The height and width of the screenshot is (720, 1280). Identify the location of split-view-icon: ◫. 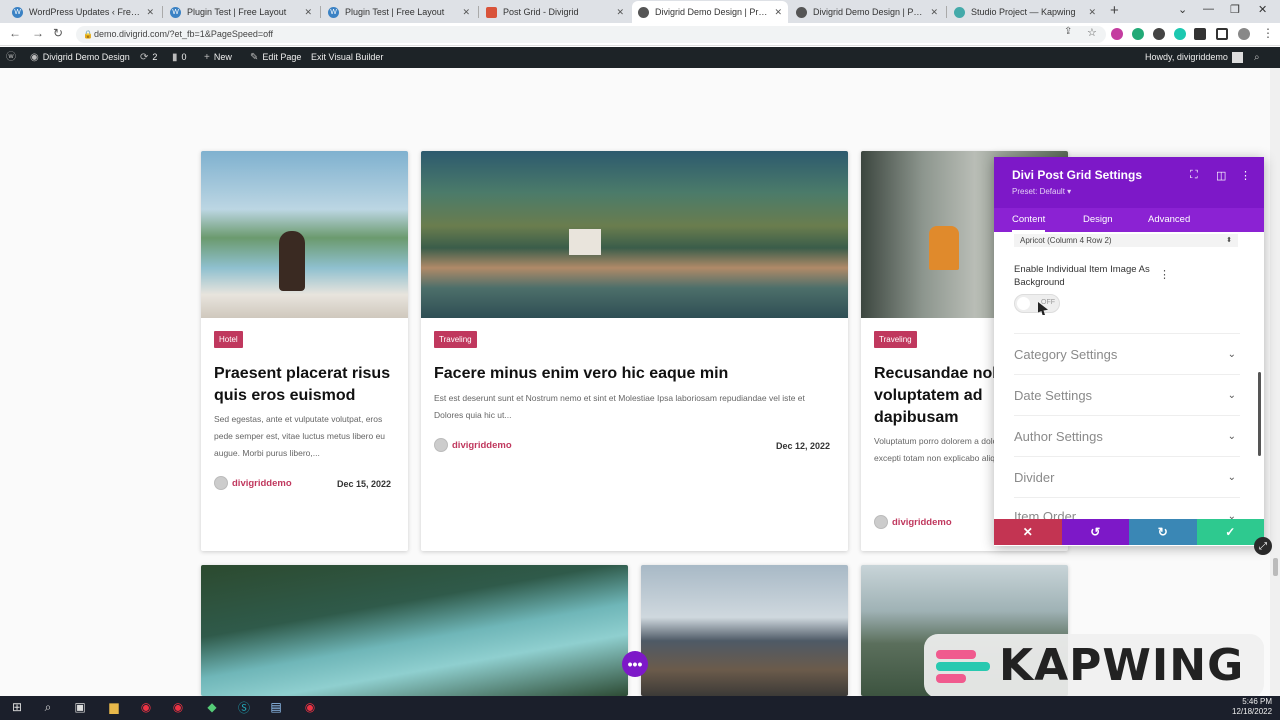
(1221, 175).